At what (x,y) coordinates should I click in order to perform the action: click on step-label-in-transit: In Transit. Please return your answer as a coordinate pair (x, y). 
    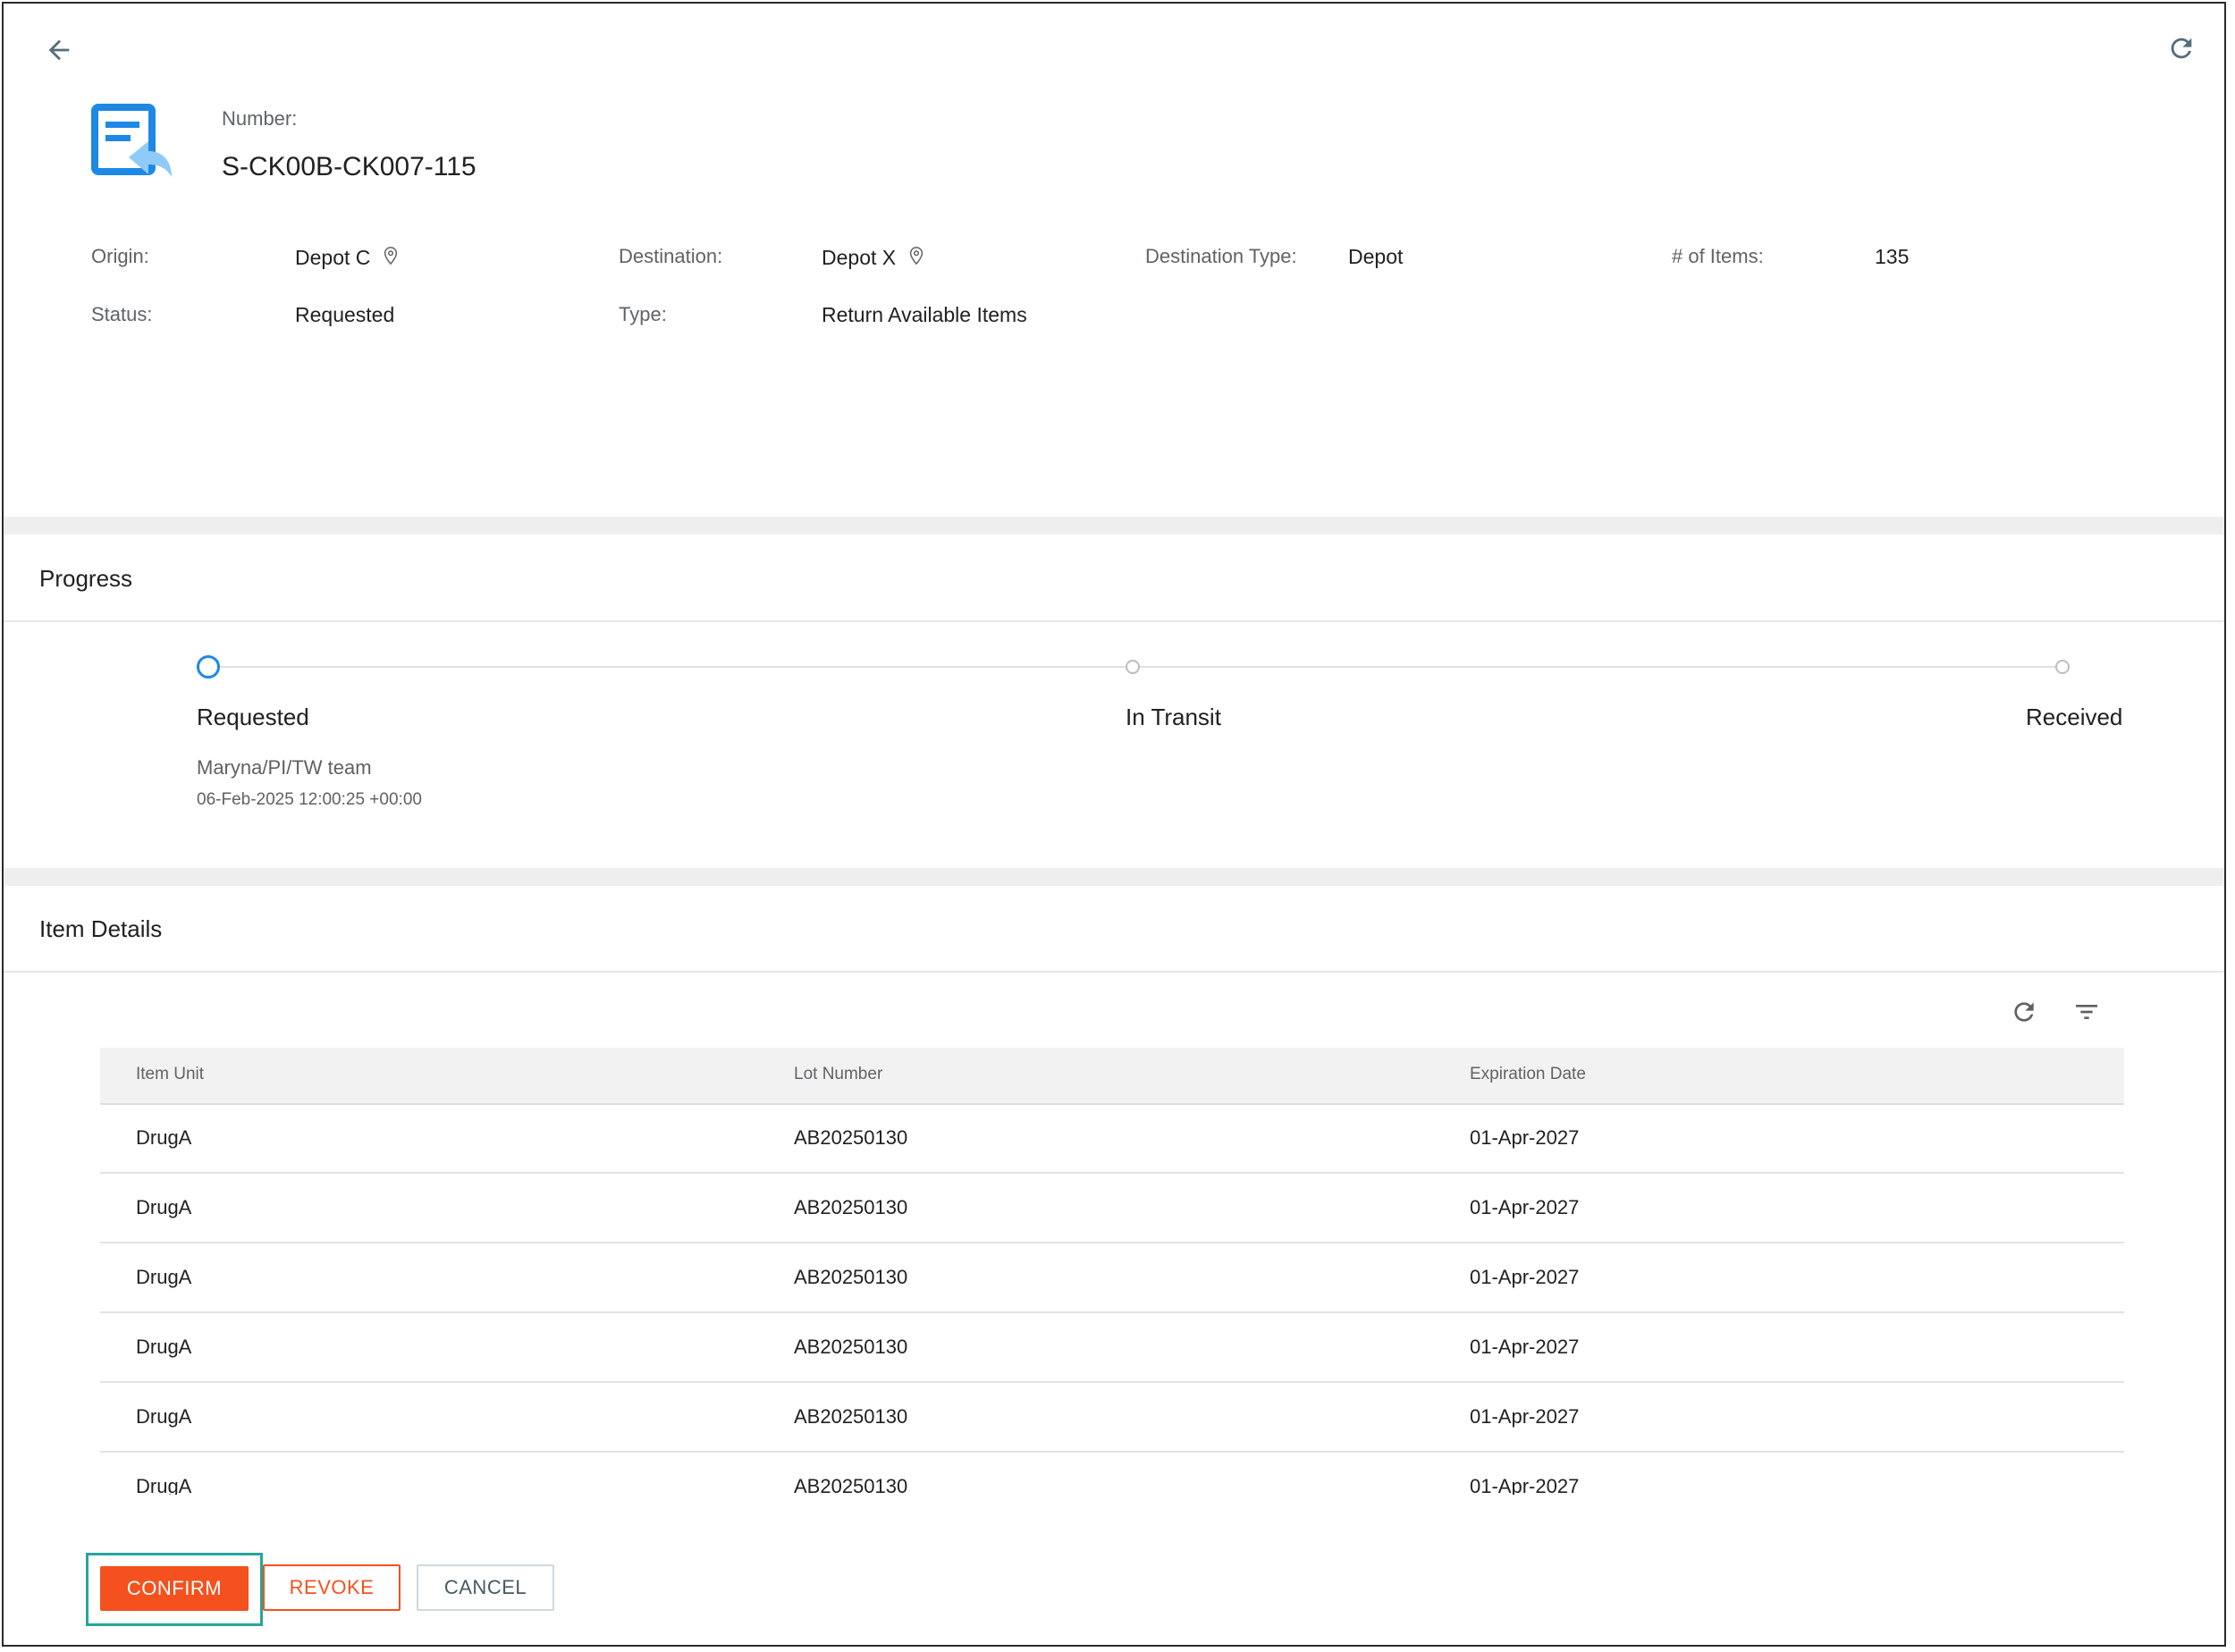
    Looking at the image, I should click on (1174, 717).